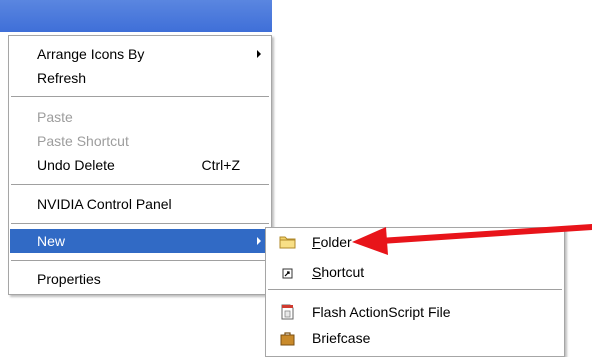  Describe the element at coordinates (221, 165) in the screenshot. I see `menu-item-shortcut: Ctrl+Z` at that location.